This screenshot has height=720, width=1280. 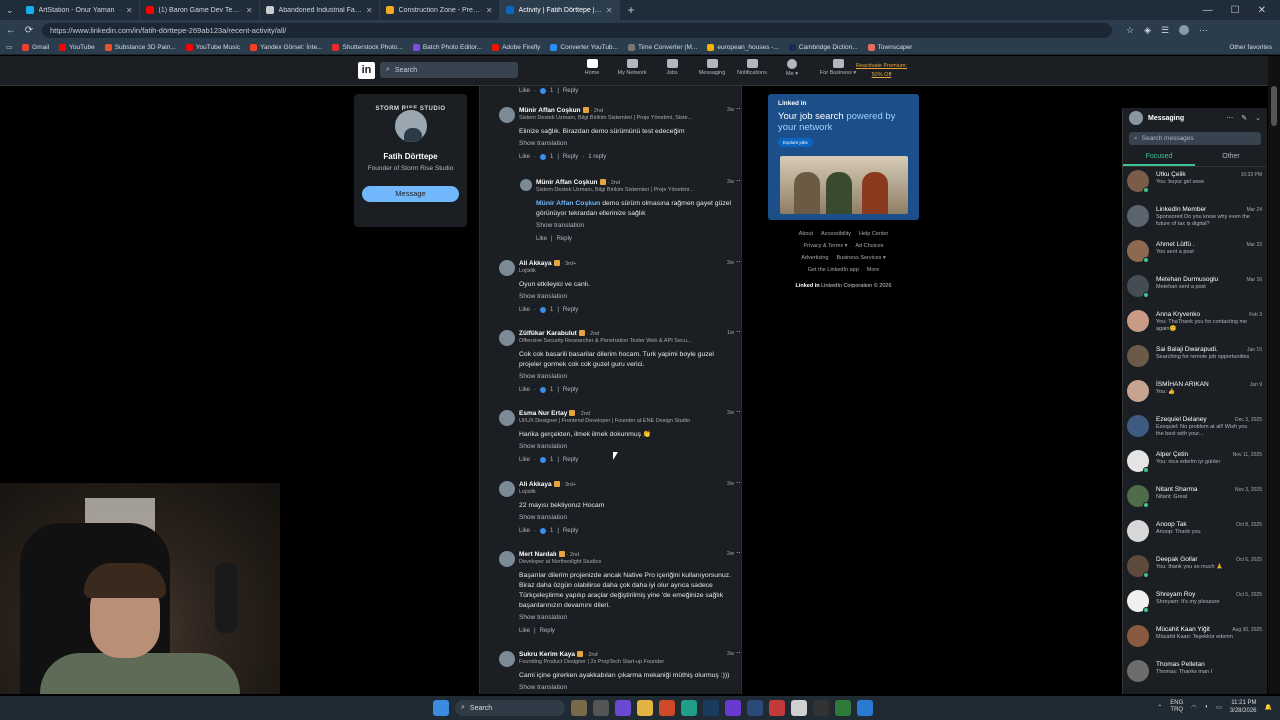 What do you see at coordinates (626, 554) in the screenshot?
I see `commenter-name: Mert Nardalı · 2nd` at bounding box center [626, 554].